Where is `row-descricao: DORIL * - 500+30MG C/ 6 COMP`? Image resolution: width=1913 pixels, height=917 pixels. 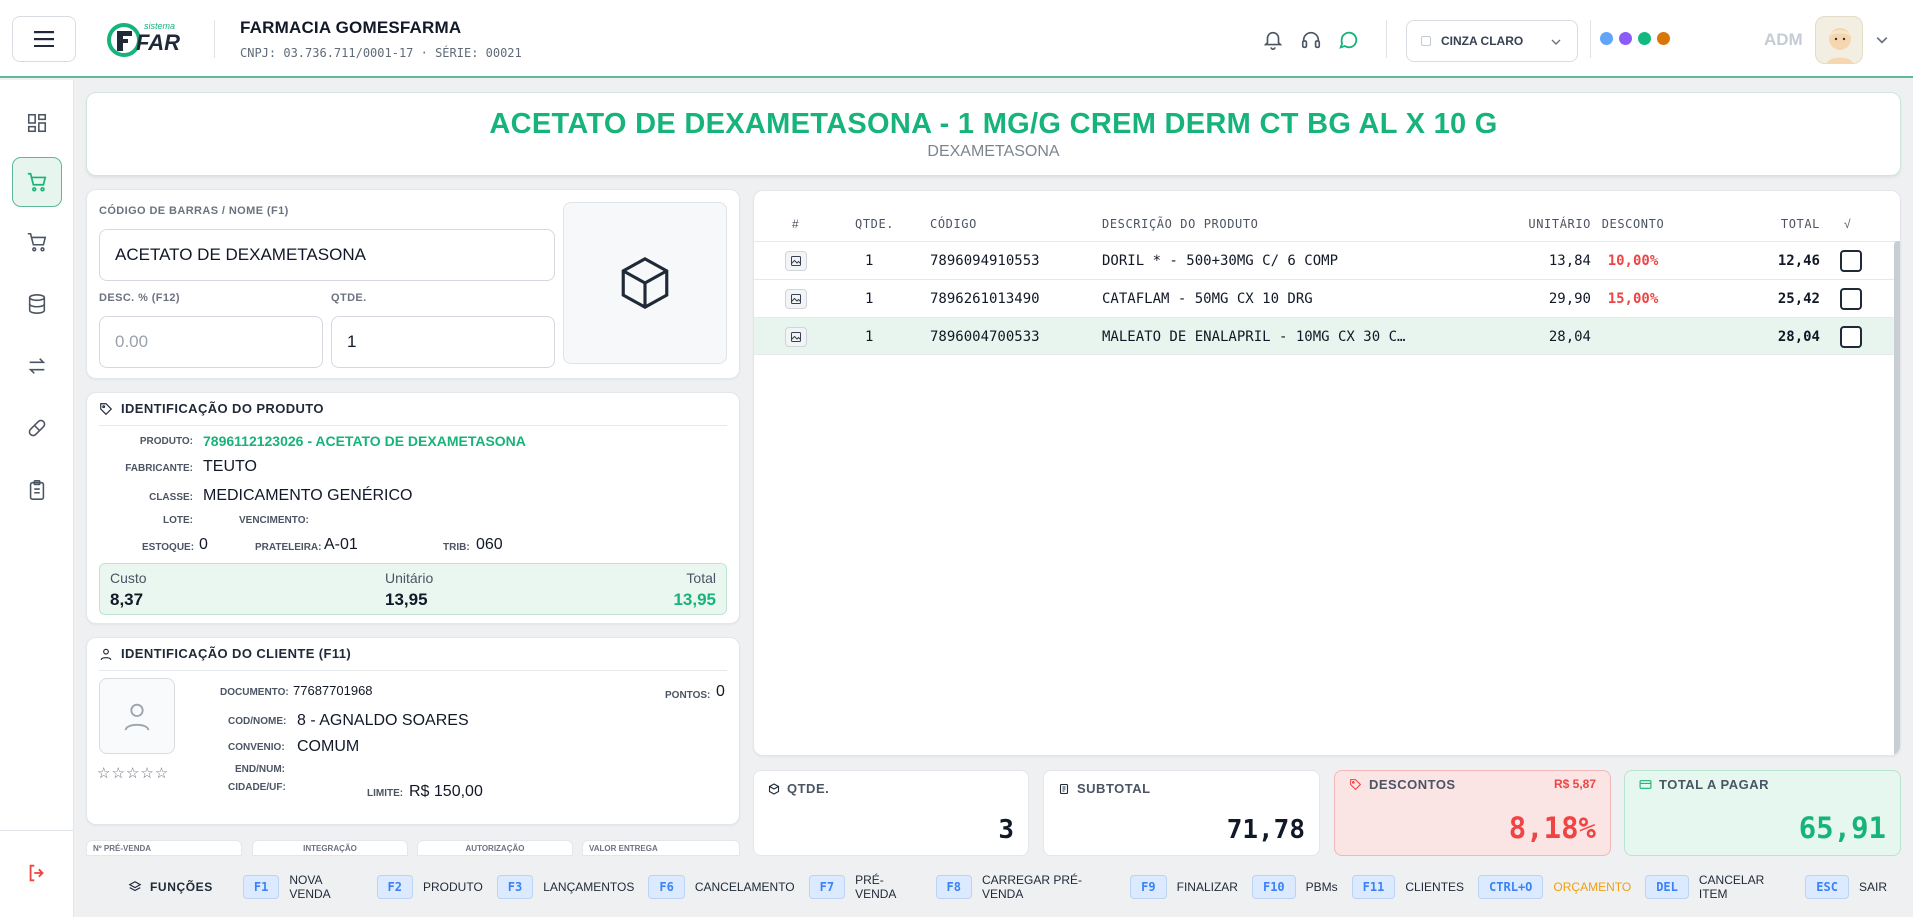 row-descricao: DORIL * - 500+30MG C/ 6 COMP is located at coordinates (1220, 261).